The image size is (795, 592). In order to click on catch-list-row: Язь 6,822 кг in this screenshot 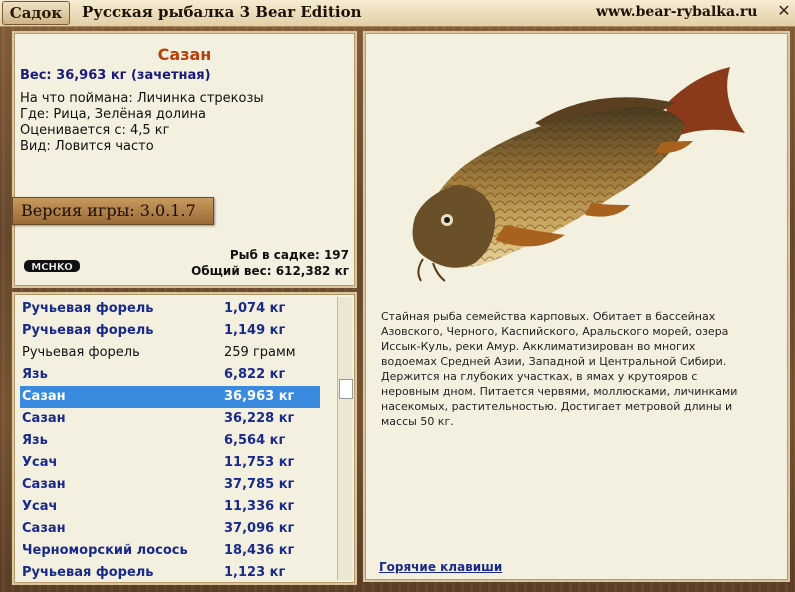, I will do `click(170, 375)`.